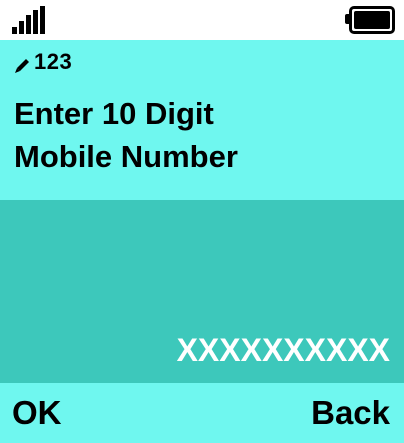 The width and height of the screenshot is (404, 443). I want to click on battery-full-icon, so click(370, 20).